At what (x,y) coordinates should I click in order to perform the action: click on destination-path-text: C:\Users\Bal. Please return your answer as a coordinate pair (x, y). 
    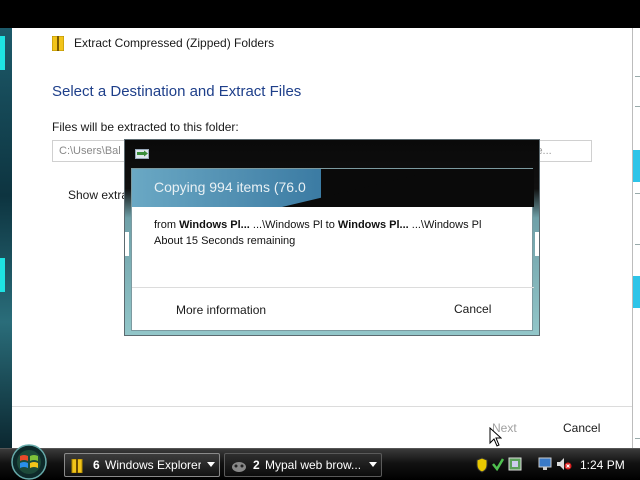
    Looking at the image, I should click on (90, 151).